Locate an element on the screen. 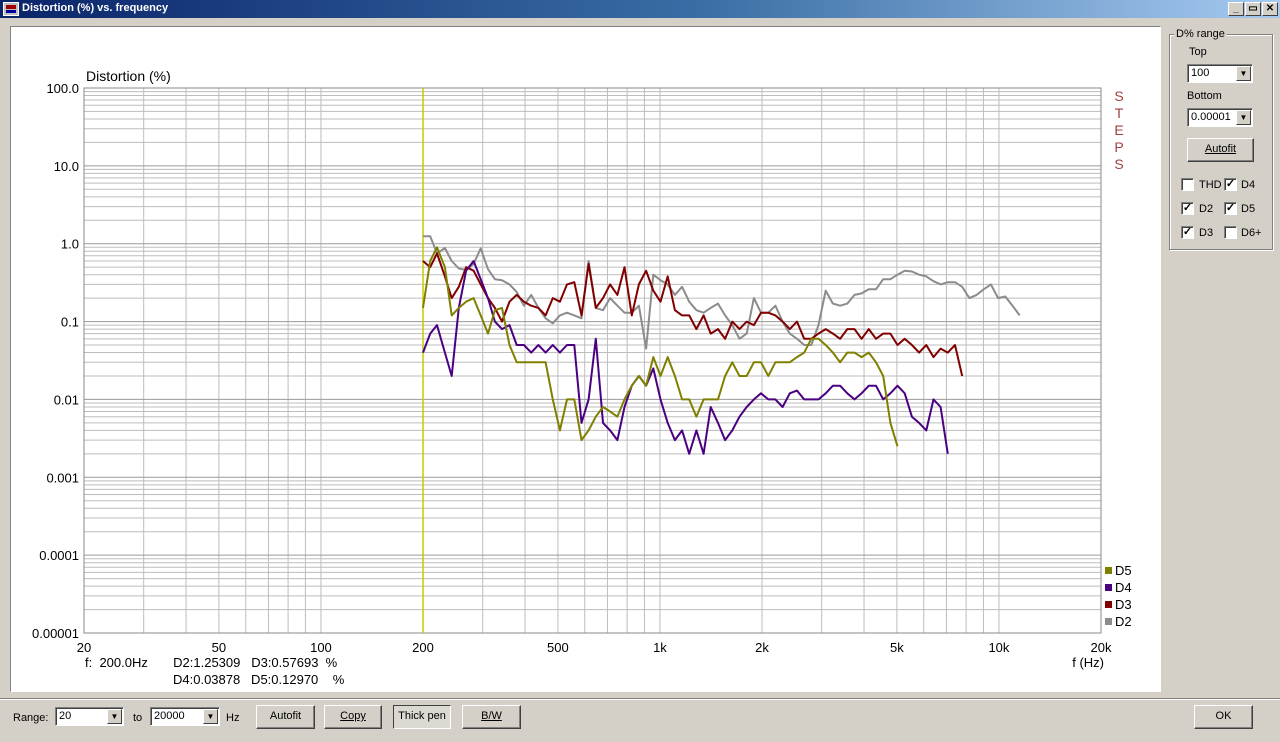  legend-swatch-d4 is located at coordinates (1108, 587).